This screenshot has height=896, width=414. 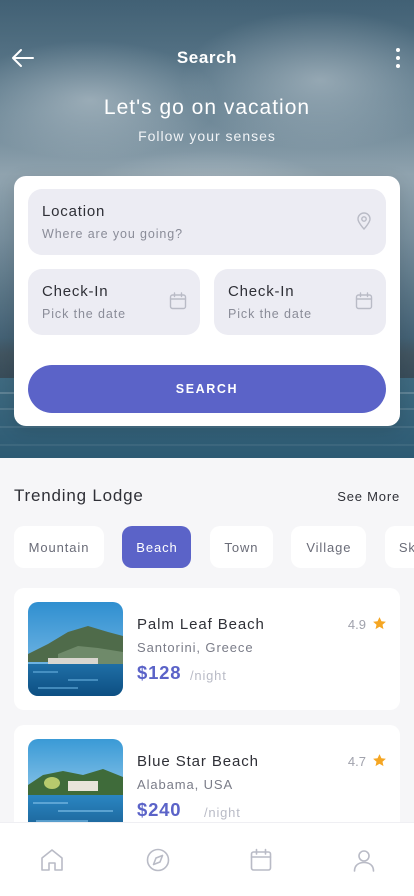 I want to click on nav-explore, so click(x=158, y=860).